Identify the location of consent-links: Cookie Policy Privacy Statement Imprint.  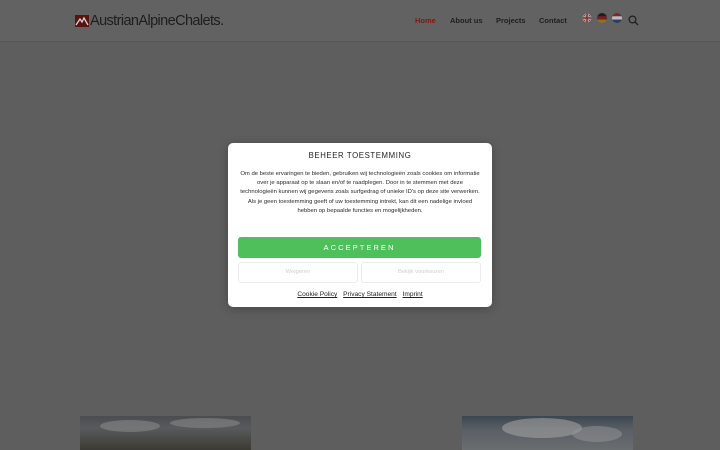
(360, 294).